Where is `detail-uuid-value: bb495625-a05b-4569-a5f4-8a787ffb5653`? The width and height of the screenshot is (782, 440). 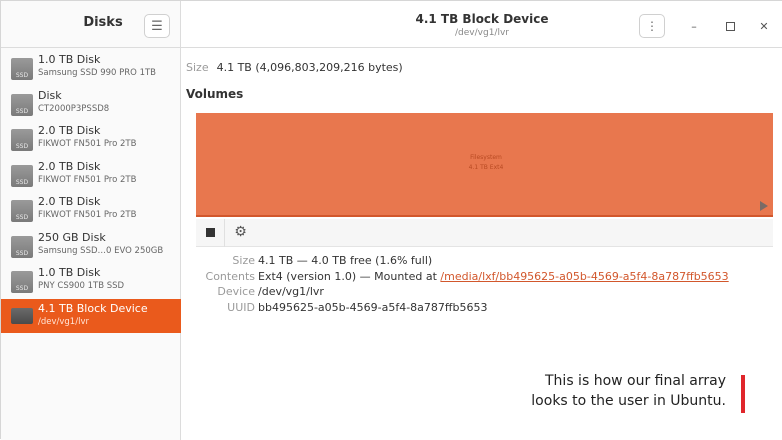
detail-uuid-value: bb495625-a05b-4569-a5f4-8a787ffb5653 is located at coordinates (373, 307).